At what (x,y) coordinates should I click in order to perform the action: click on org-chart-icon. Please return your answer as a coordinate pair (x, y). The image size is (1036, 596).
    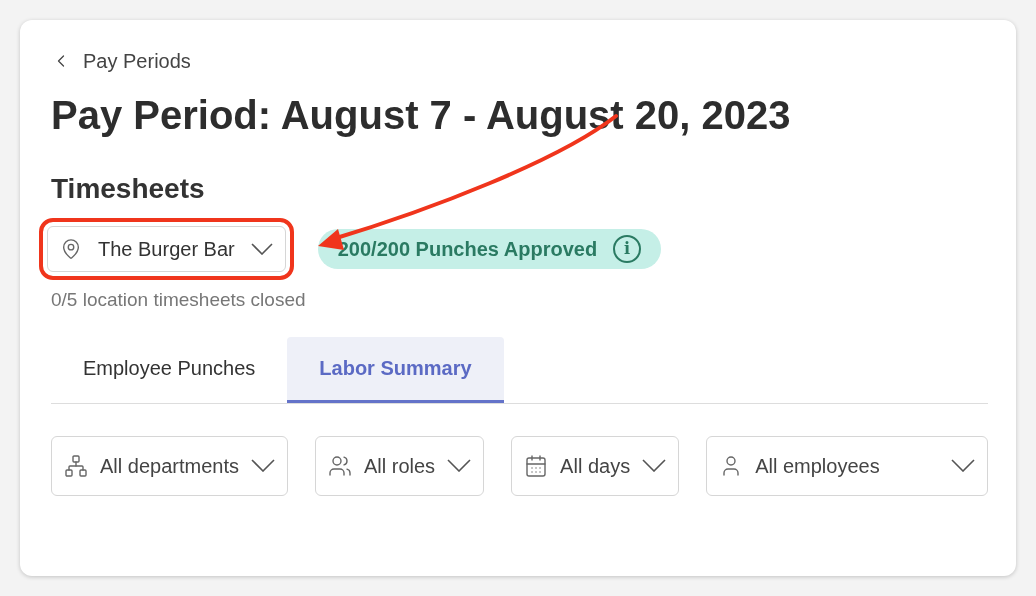
    Looking at the image, I should click on (76, 465).